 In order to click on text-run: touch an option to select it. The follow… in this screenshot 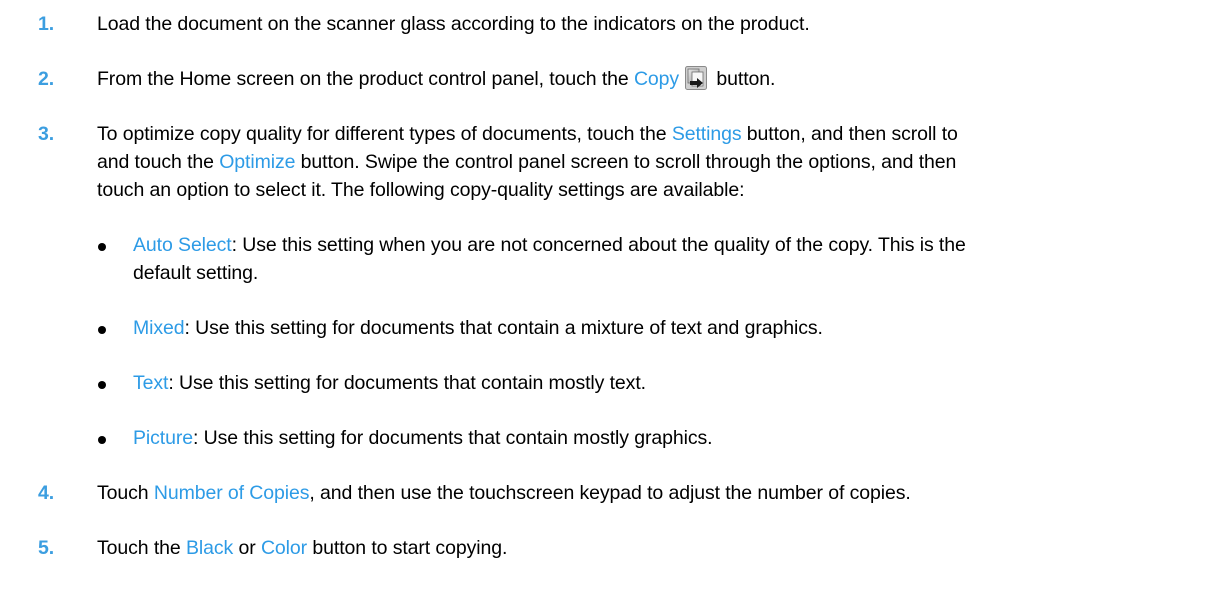, I will do `click(421, 190)`.